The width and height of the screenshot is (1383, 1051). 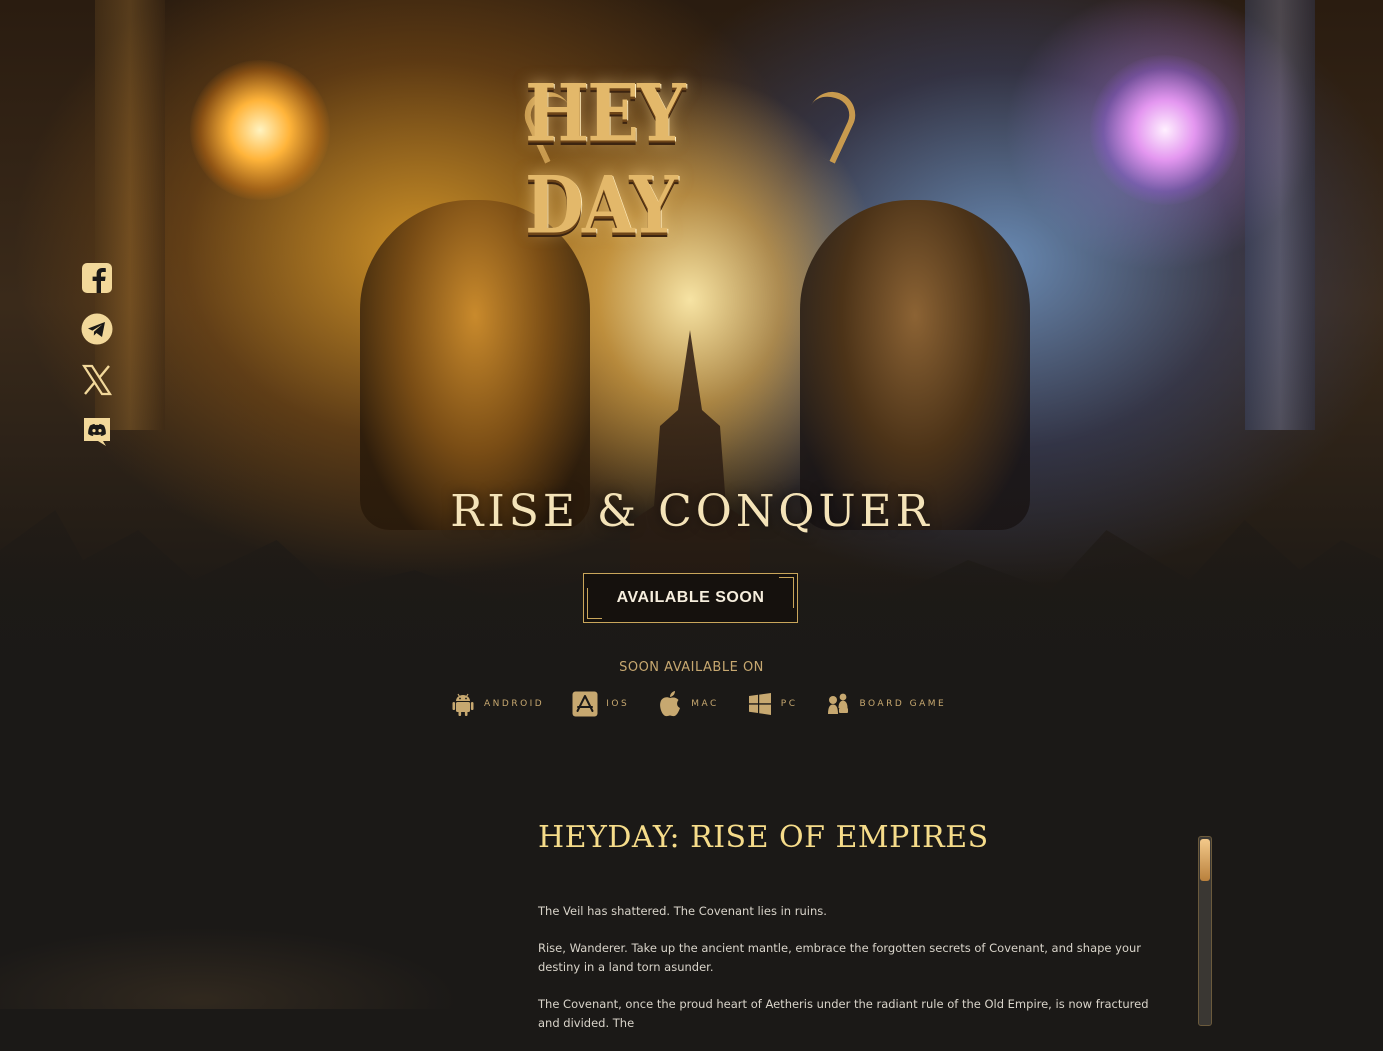 I want to click on platform-ios: IOS, so click(x=600, y=704).